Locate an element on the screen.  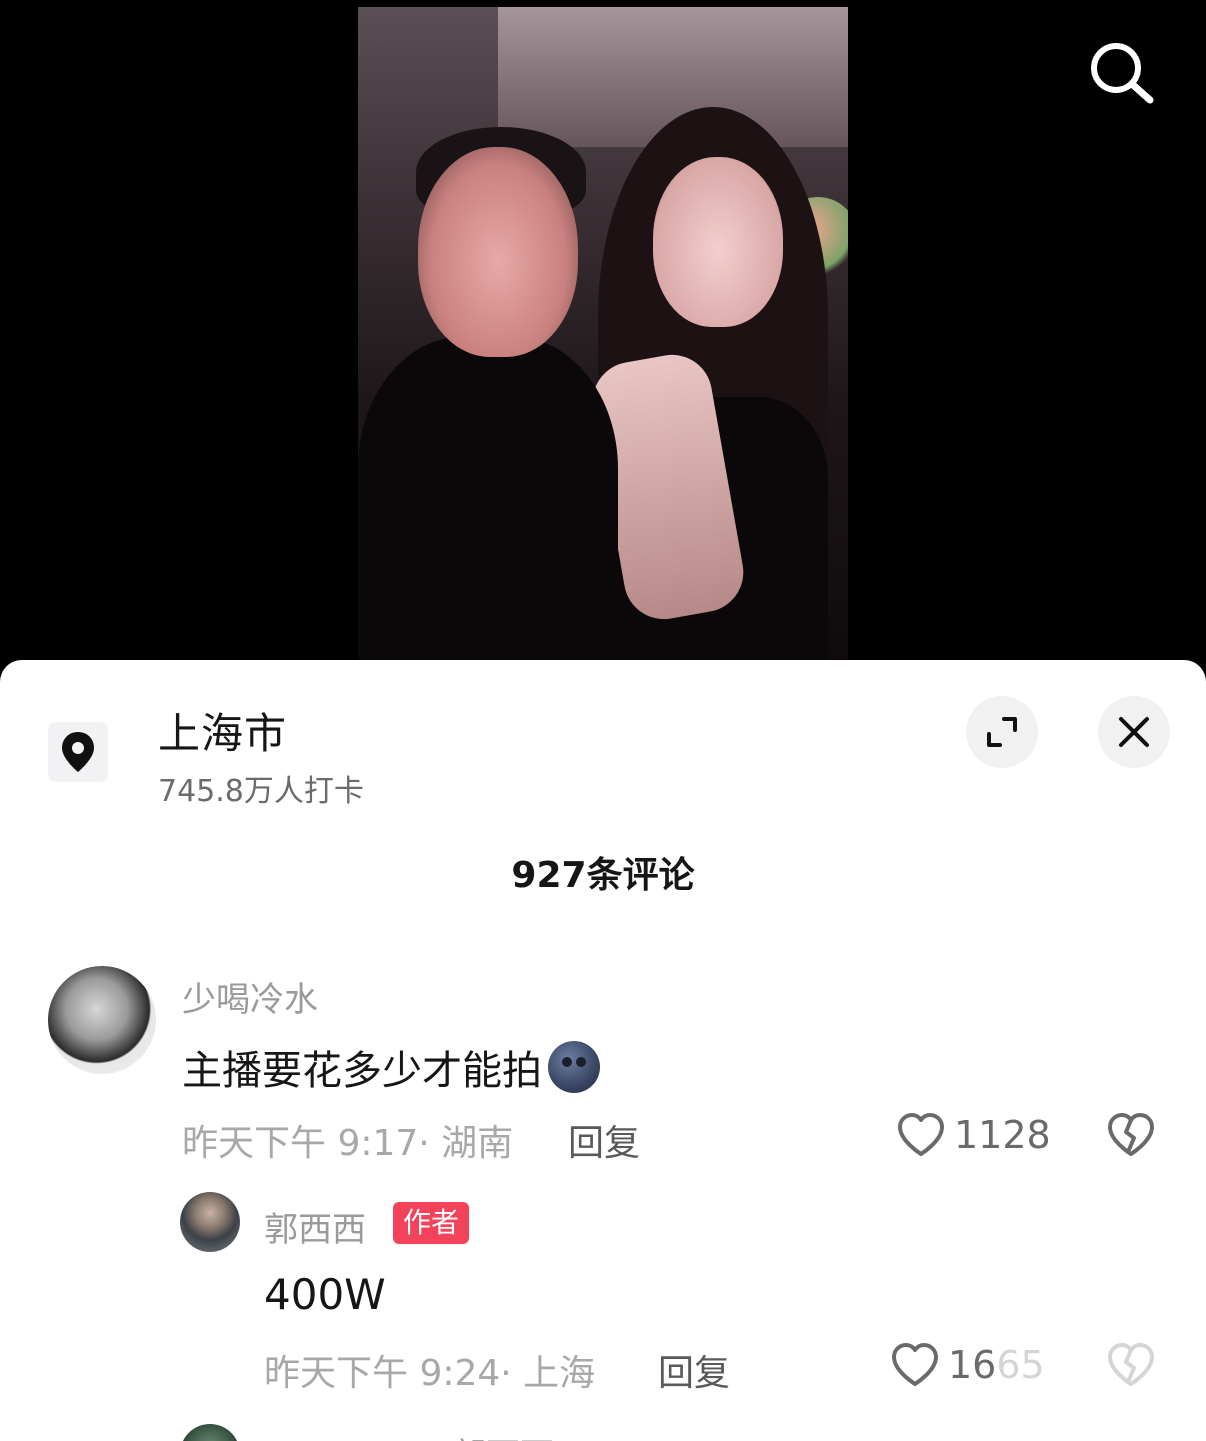
like-button: 1128 is located at coordinates (973, 1135).